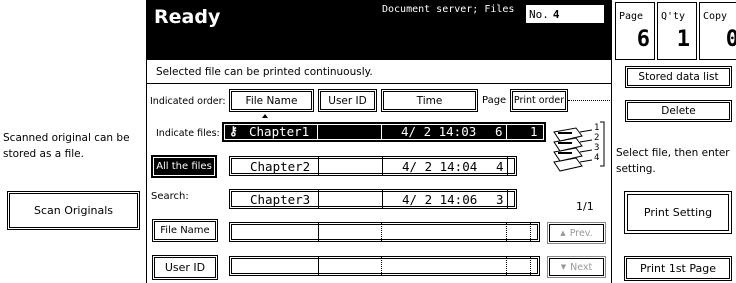  What do you see at coordinates (271, 100) in the screenshot?
I see `sort-file-name-button: File Name` at bounding box center [271, 100].